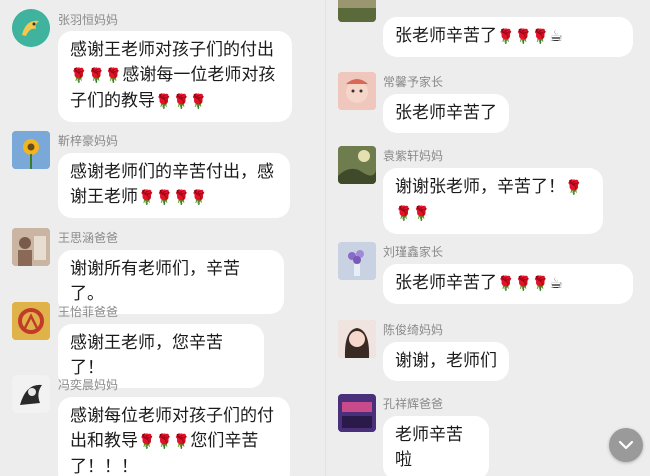  I want to click on message-bubble: 谢谢，老师们, so click(446, 361).